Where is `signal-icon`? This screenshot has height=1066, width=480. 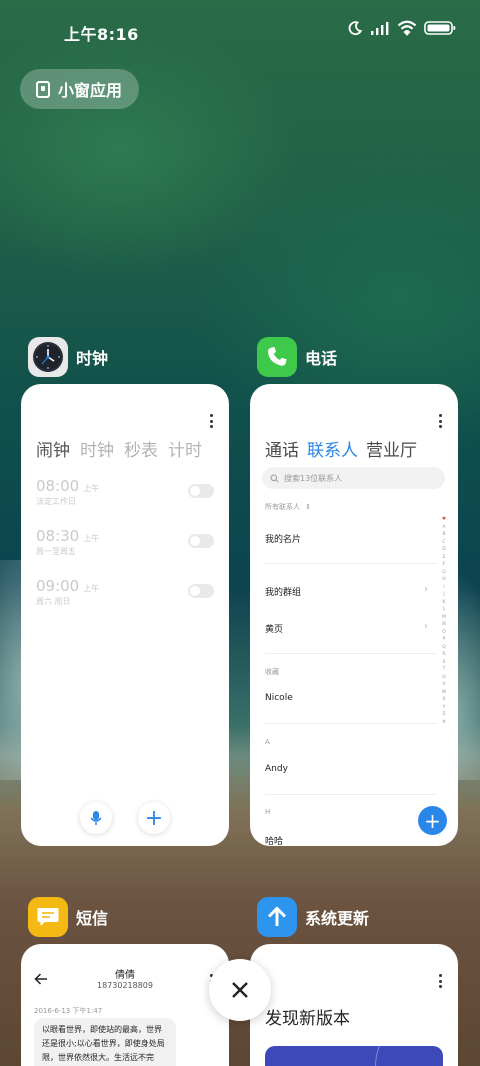 signal-icon is located at coordinates (380, 28).